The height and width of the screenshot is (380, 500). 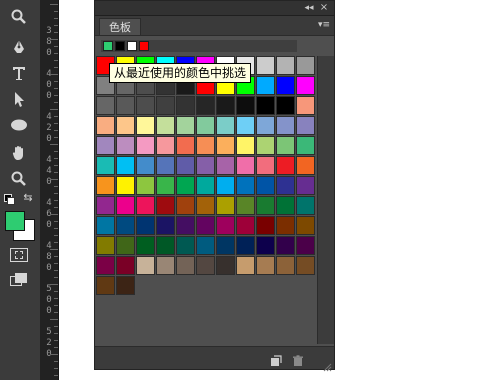 What do you see at coordinates (325, 200) in the screenshot?
I see `vertical-scrollbar` at bounding box center [325, 200].